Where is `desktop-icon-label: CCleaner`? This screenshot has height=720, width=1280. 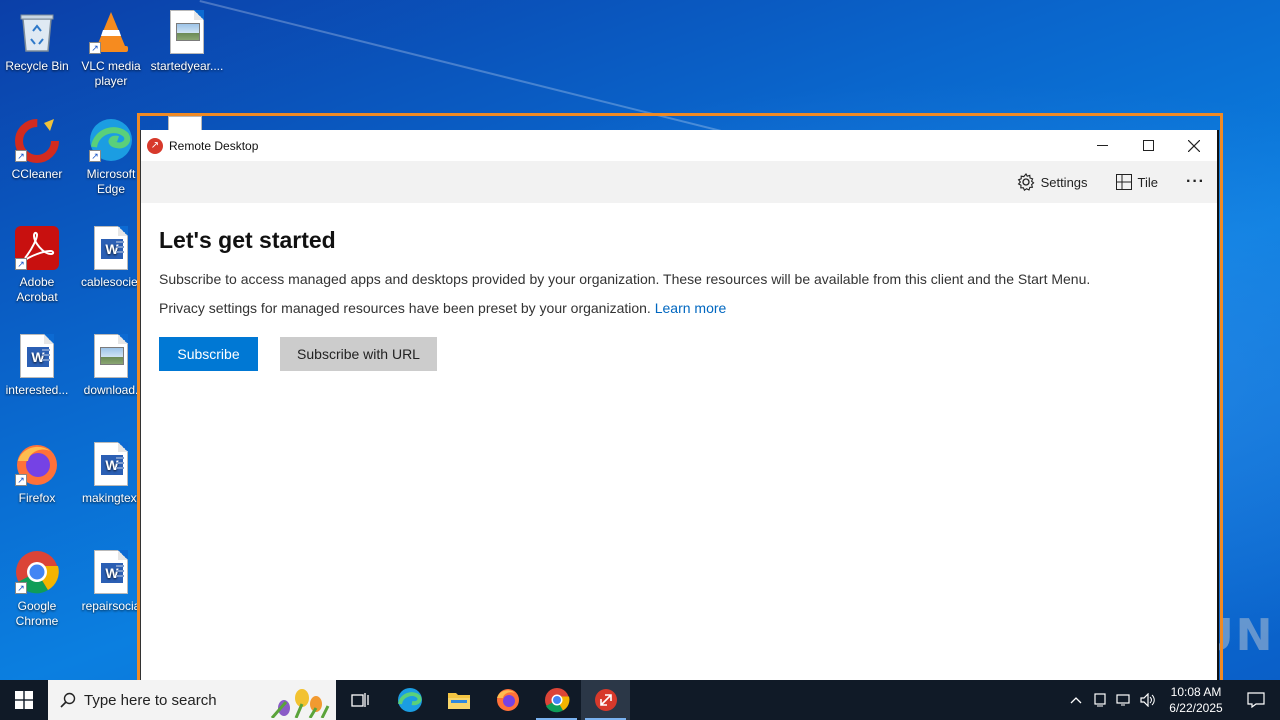
desktop-icon-label: CCleaner is located at coordinates (37, 174).